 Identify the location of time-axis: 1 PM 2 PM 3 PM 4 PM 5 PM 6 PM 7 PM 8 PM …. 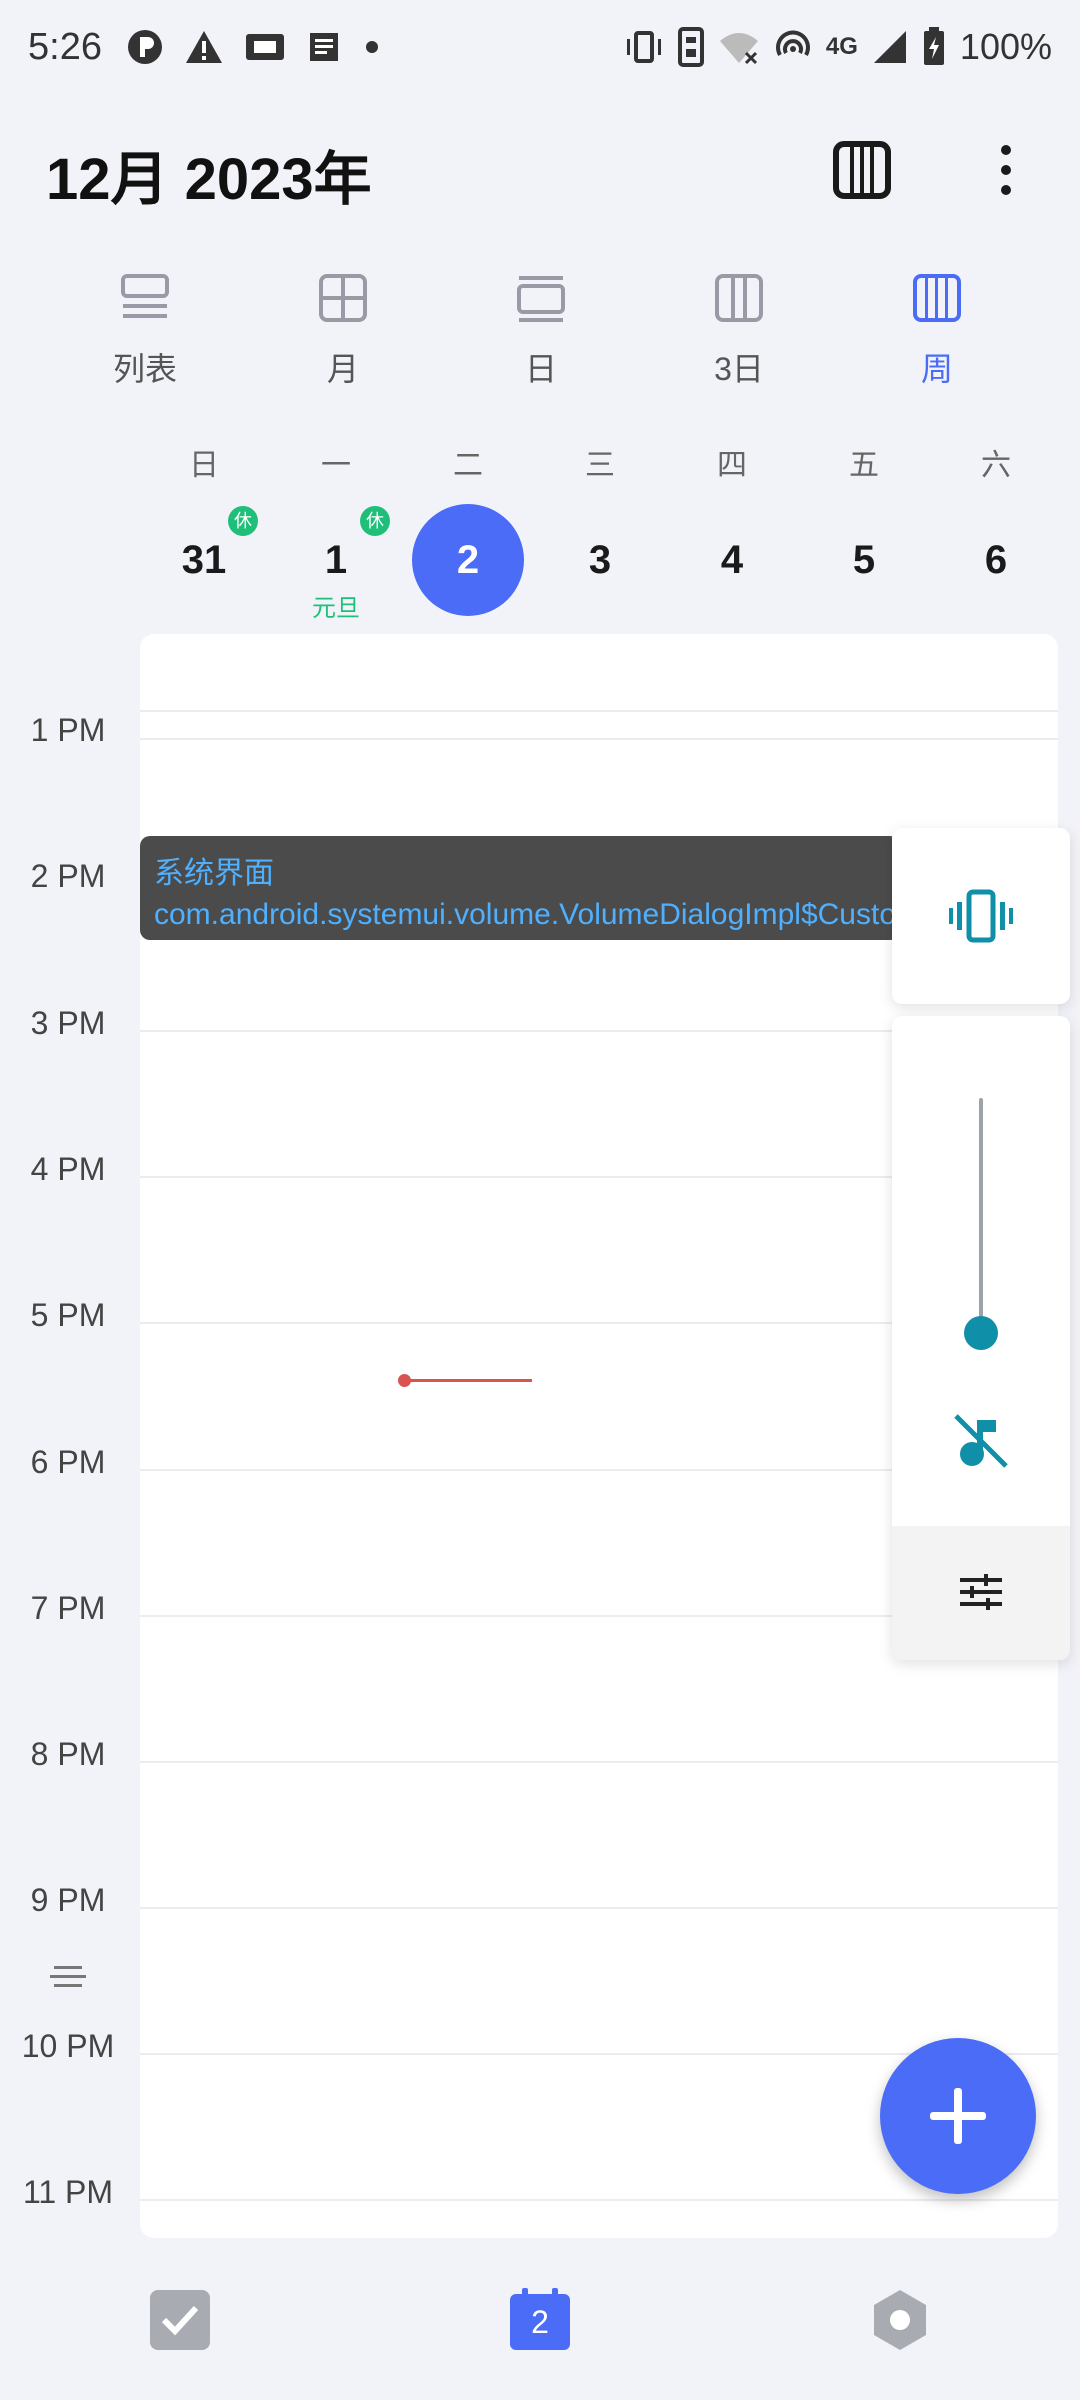
(69, 1200).